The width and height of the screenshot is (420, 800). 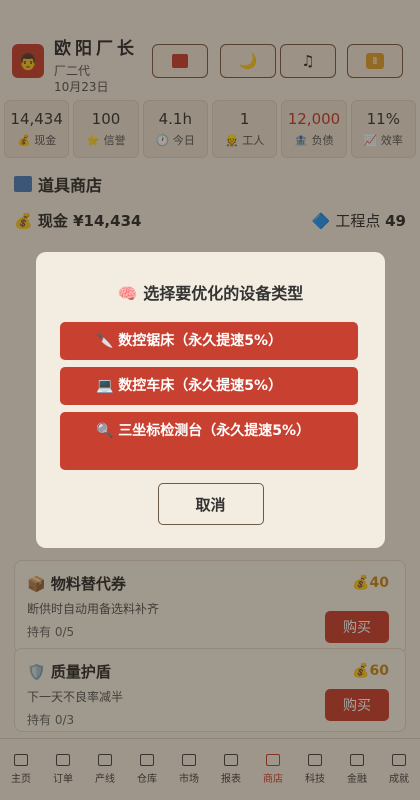 What do you see at coordinates (209, 341) in the screenshot?
I see `option-cnc-saw-button: 🔪 数控锯床（永久提速5%）` at bounding box center [209, 341].